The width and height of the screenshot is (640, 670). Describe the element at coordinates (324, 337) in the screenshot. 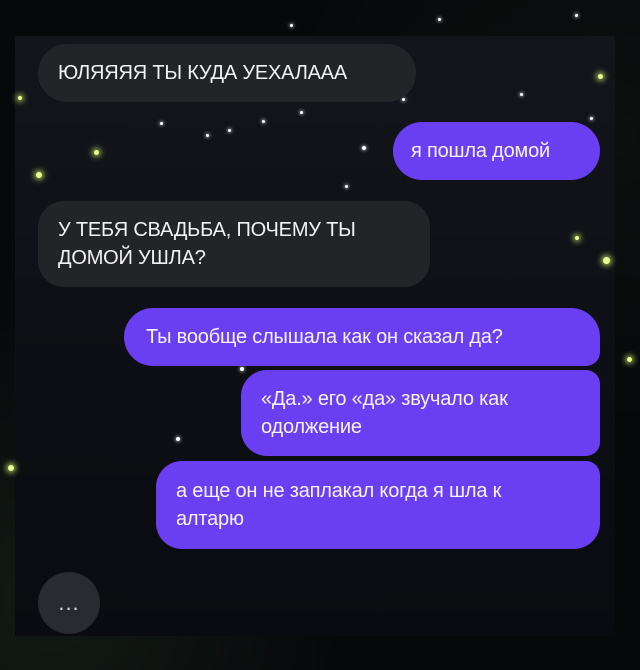

I see `message-text: Ты вообще слышала как он сказал да?` at that location.